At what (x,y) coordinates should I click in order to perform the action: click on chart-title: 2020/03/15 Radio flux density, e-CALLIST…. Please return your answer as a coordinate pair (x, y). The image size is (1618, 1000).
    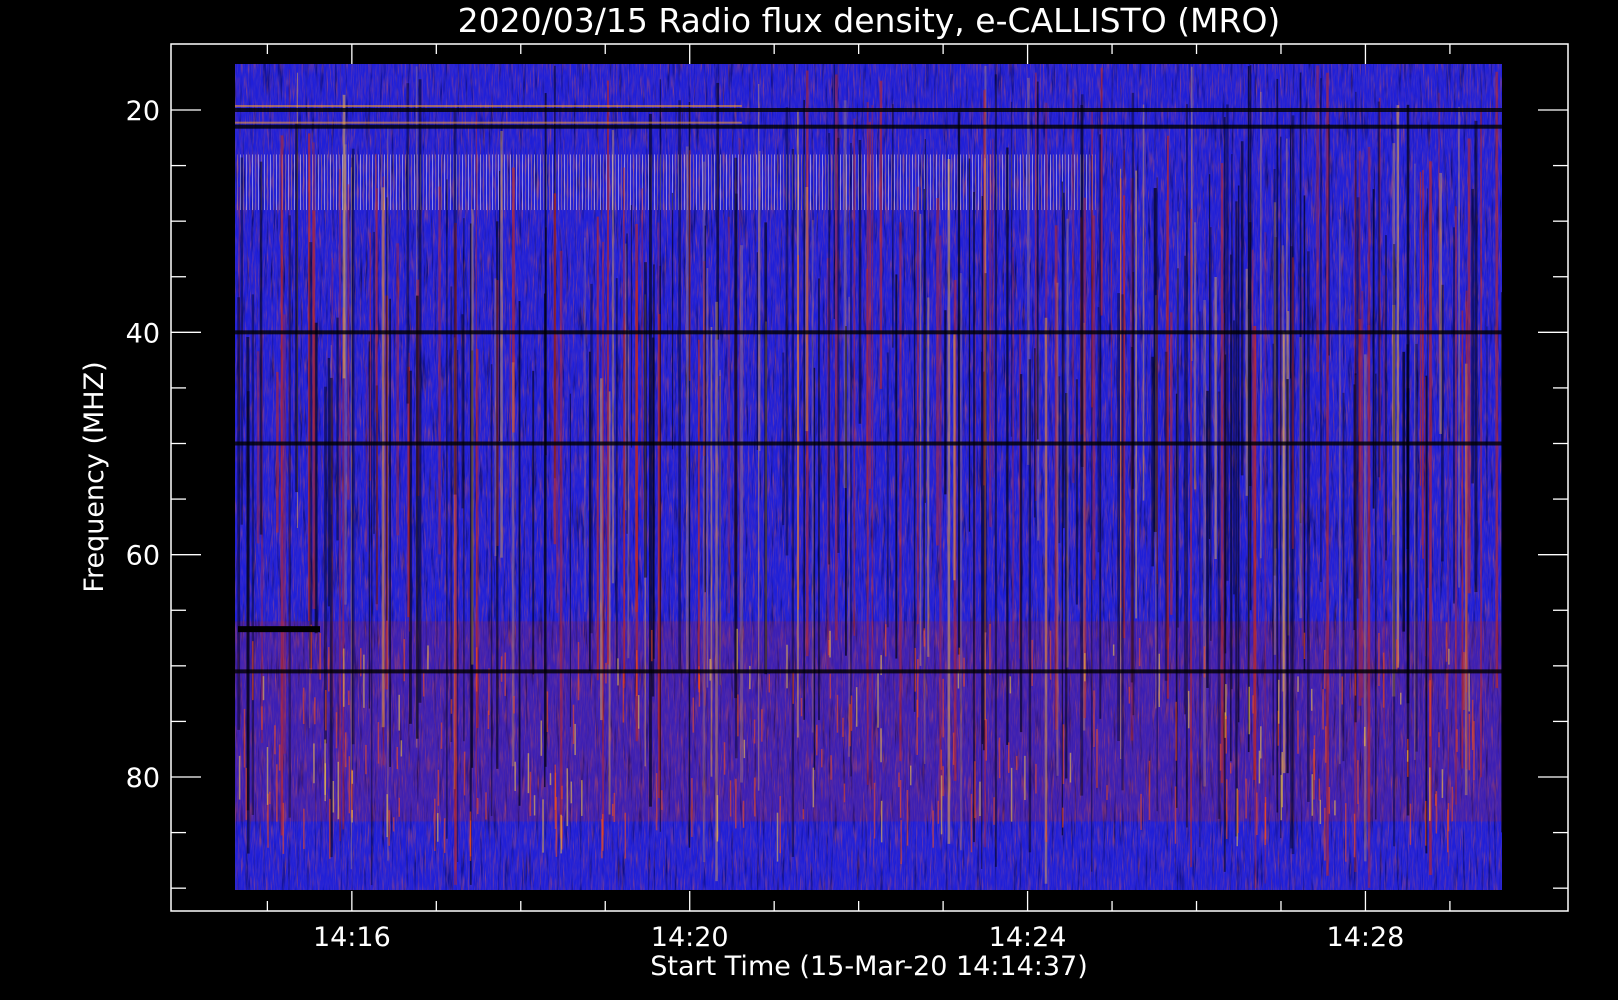
    Looking at the image, I should click on (869, 20).